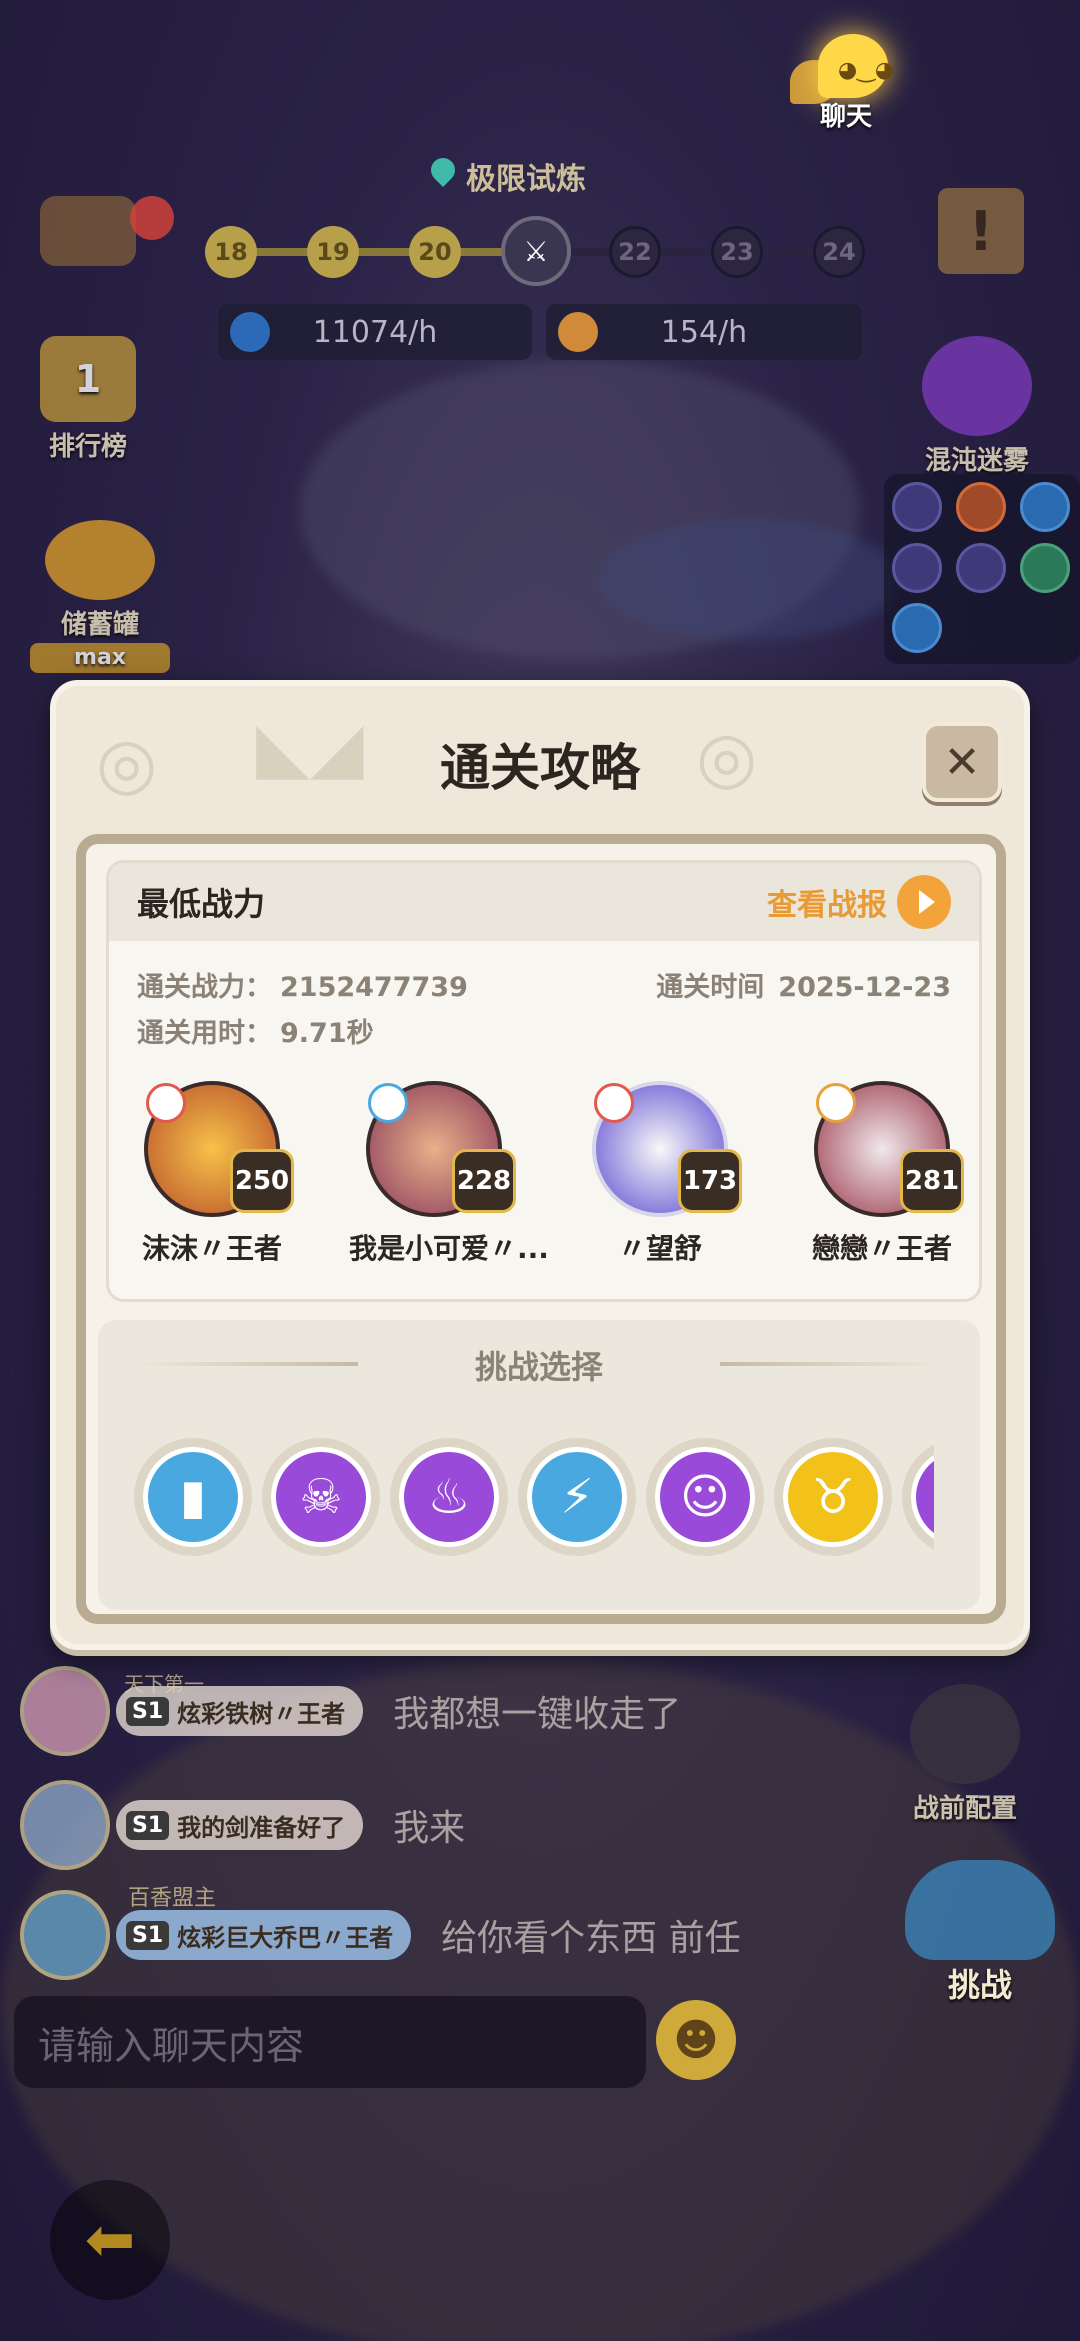  Describe the element at coordinates (87, 447) in the screenshot. I see `ranking-label: 排行榜` at that location.